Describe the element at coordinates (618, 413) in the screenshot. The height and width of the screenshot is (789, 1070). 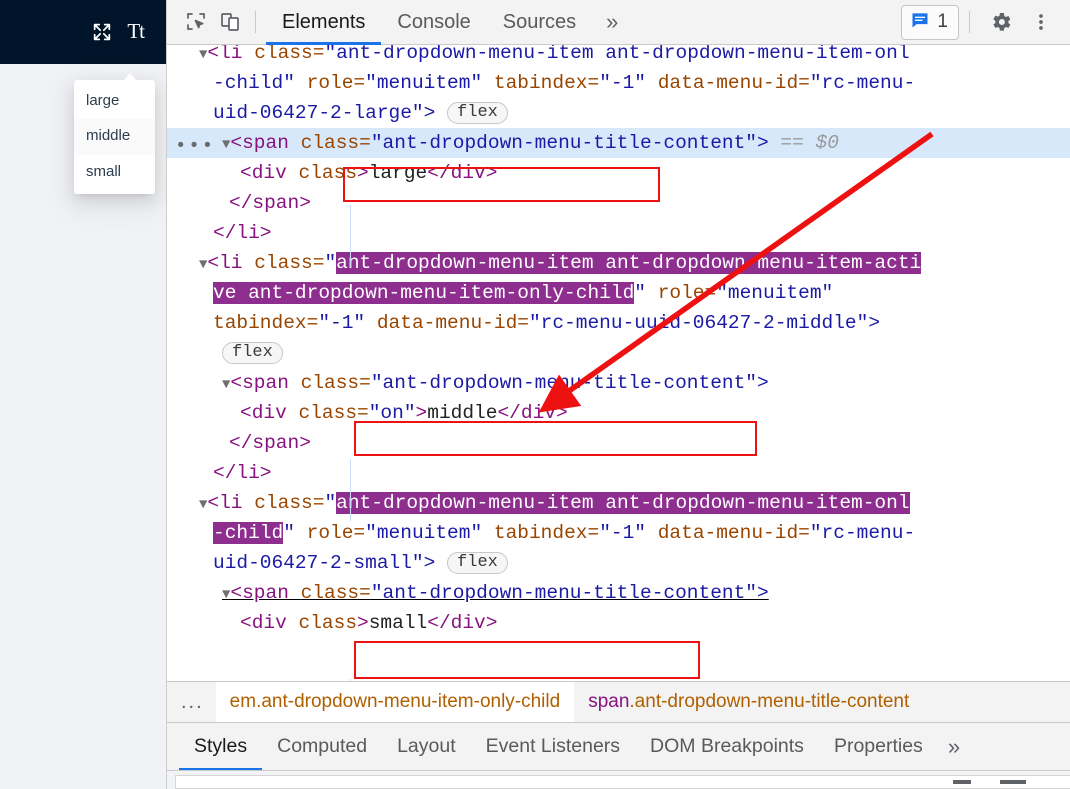
I see `dom-node-row: <div class="on">middle</div>` at that location.